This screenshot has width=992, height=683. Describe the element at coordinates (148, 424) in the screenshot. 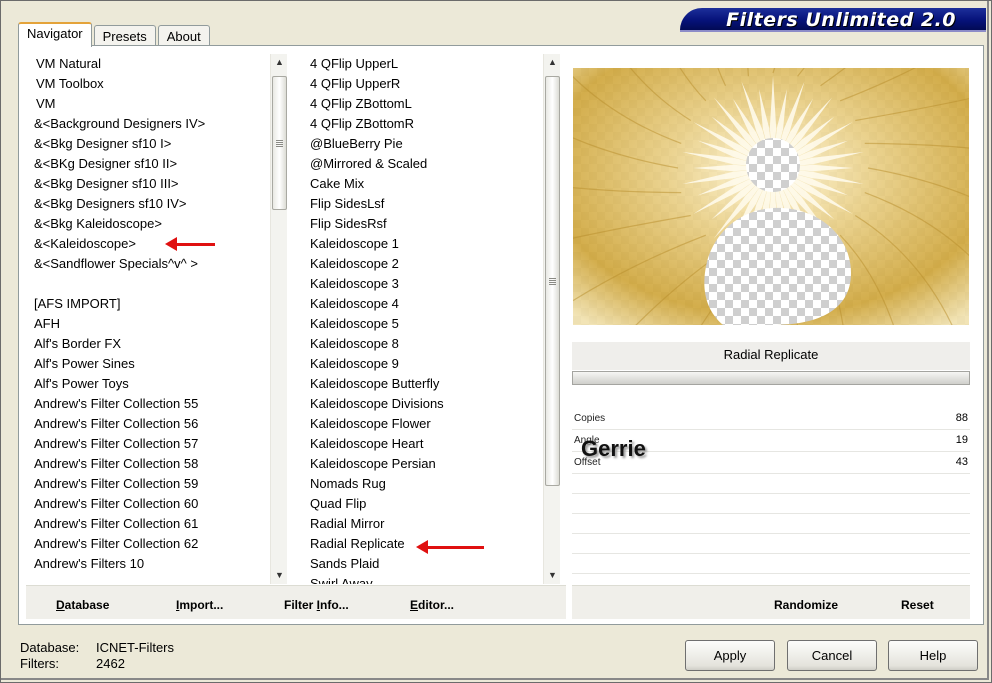

I see `category-list-item: Andrew's Filter Collection 56` at that location.